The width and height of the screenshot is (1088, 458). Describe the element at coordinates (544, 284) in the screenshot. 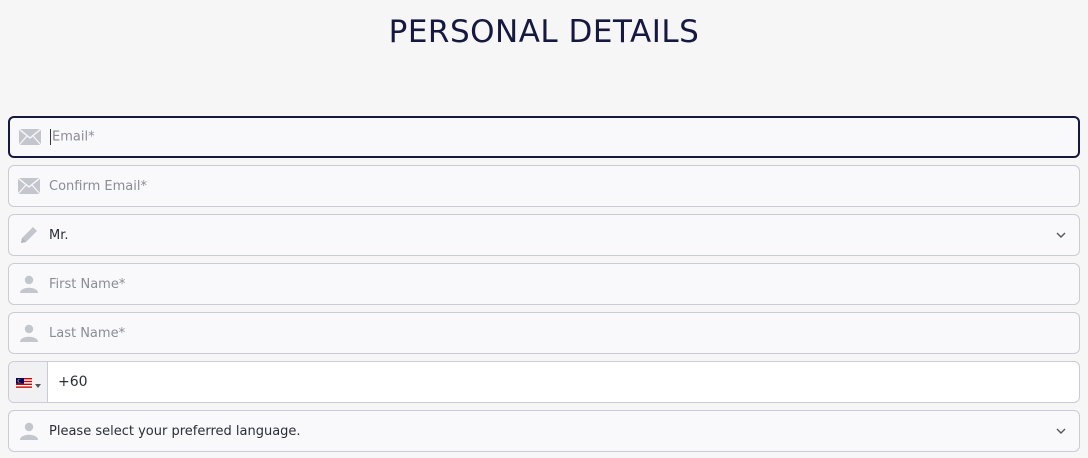

I see `first-name-field: First Name*` at that location.